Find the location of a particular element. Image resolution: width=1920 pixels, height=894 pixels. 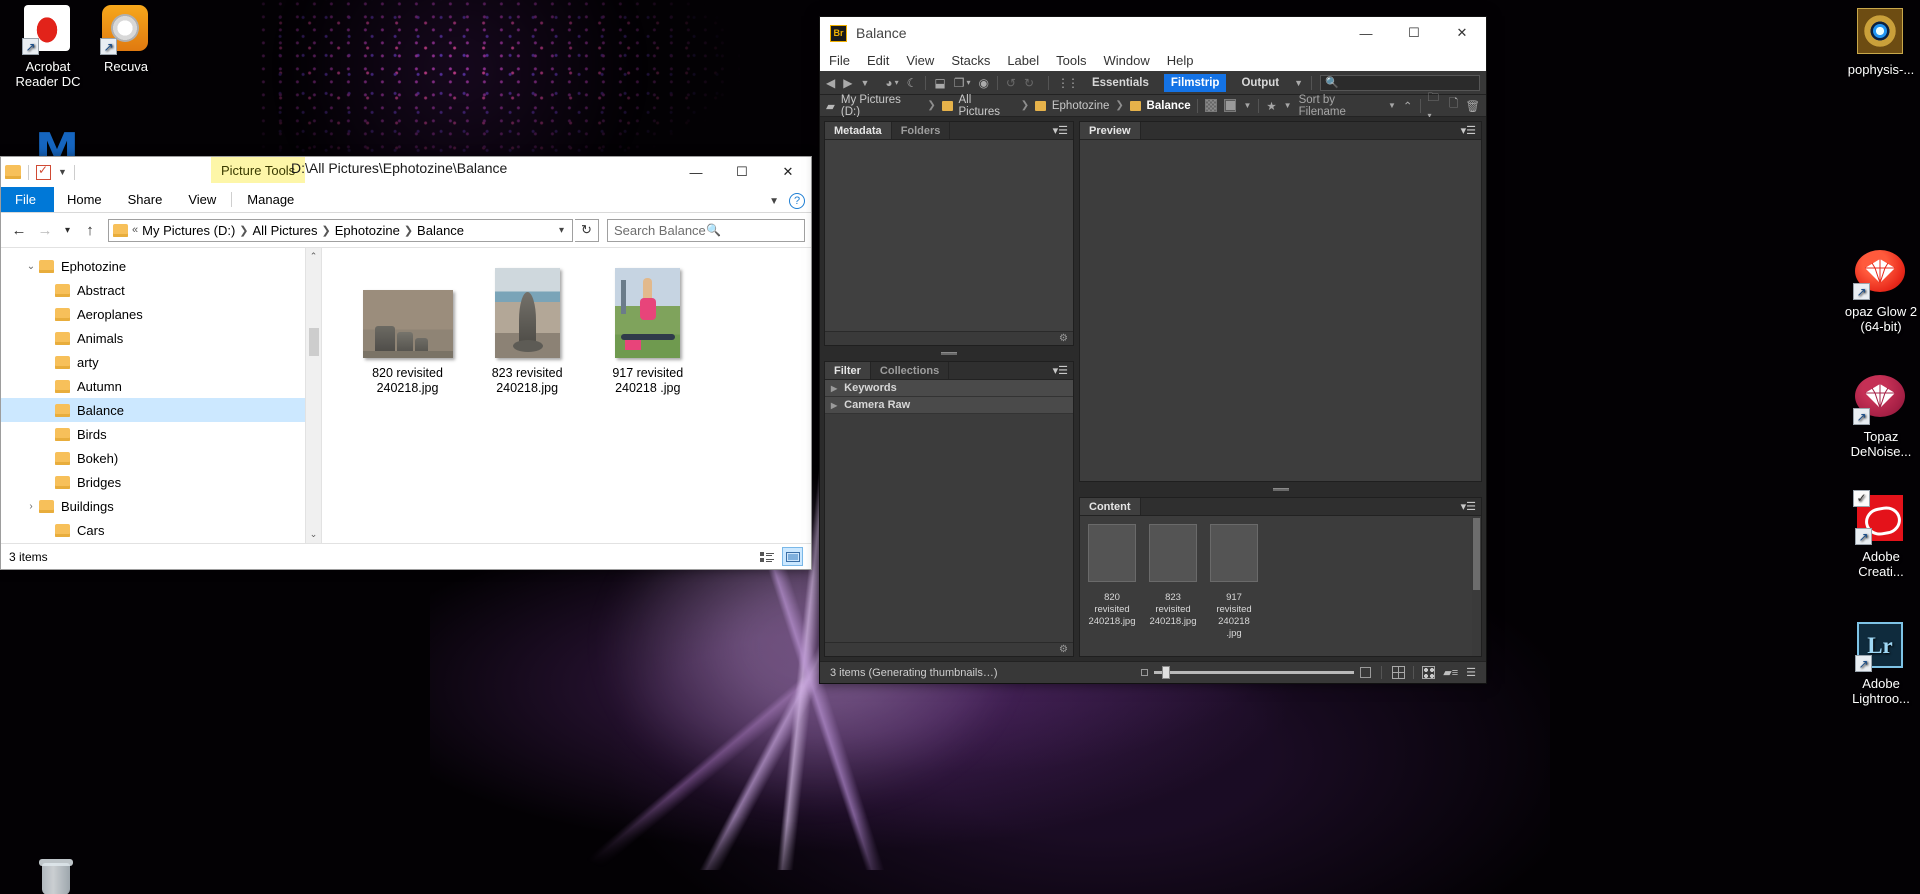

filter-row-keywords: ▶ Keywords is located at coordinates (949, 388).